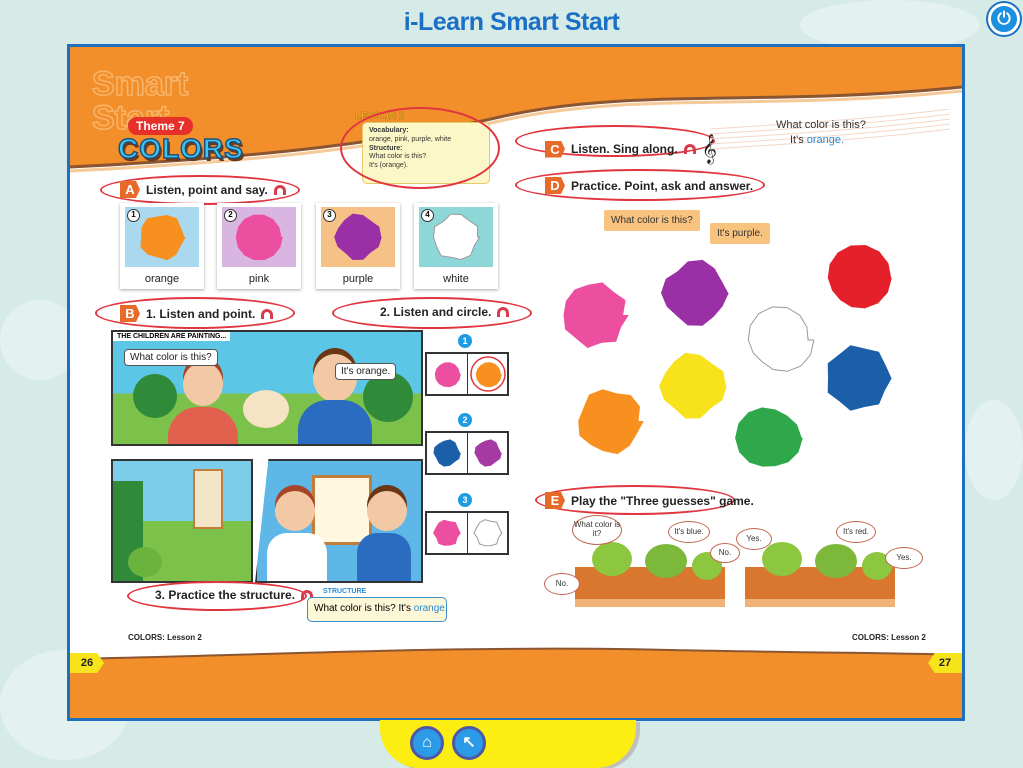  Describe the element at coordinates (889, 637) in the screenshot. I see `footer-label-right: COLORS: Lesson 2` at that location.